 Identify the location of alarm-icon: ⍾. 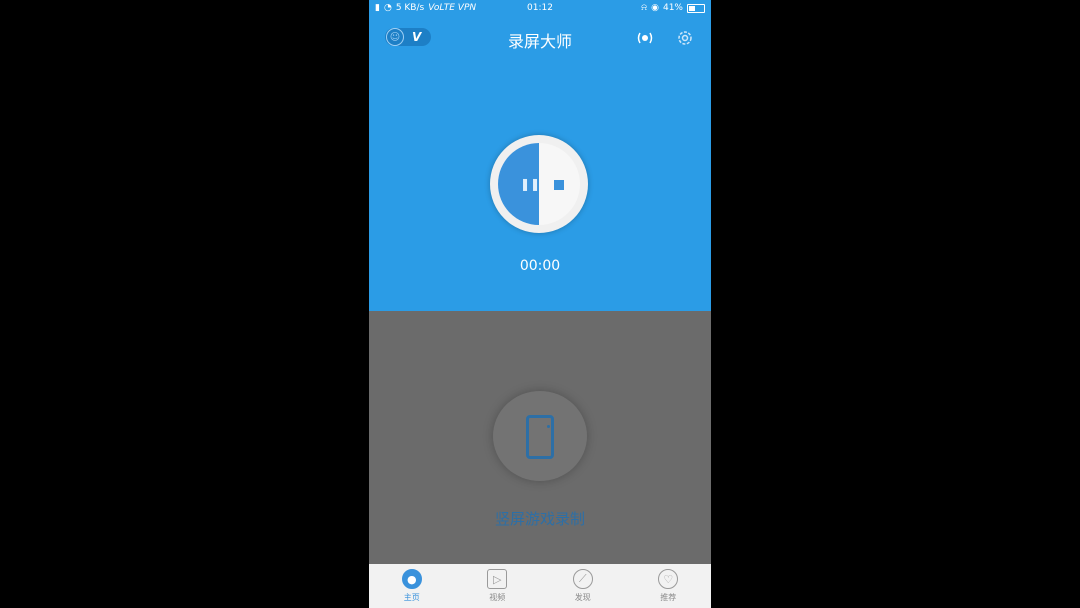
(644, 8).